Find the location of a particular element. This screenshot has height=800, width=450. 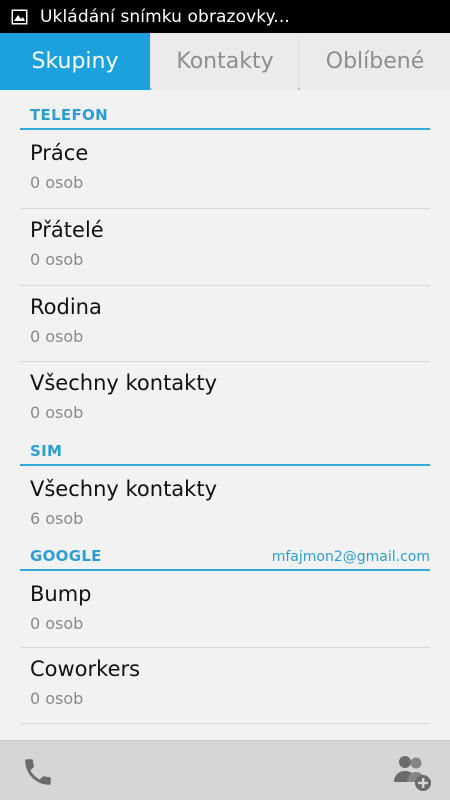

group-name: Bump is located at coordinates (61, 594).